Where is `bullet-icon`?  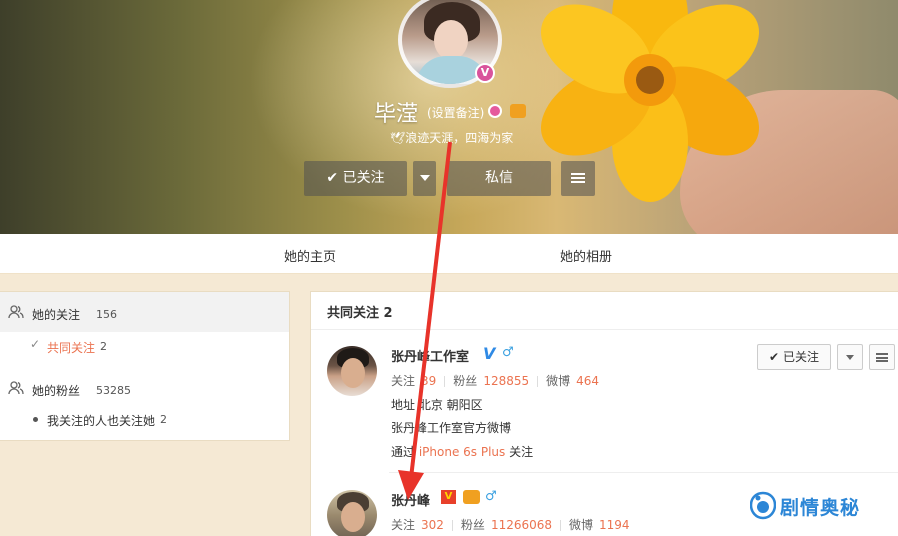
bullet-icon is located at coordinates (35, 419).